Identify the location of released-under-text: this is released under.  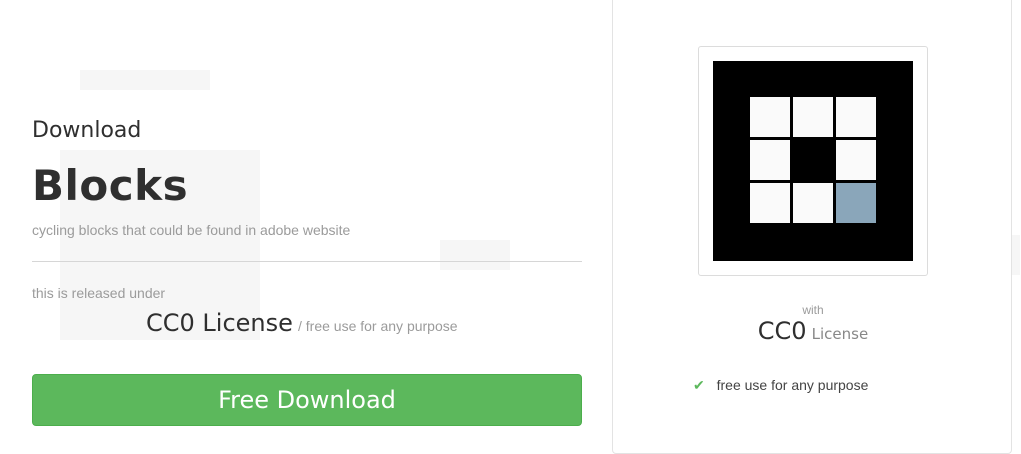
(99, 293).